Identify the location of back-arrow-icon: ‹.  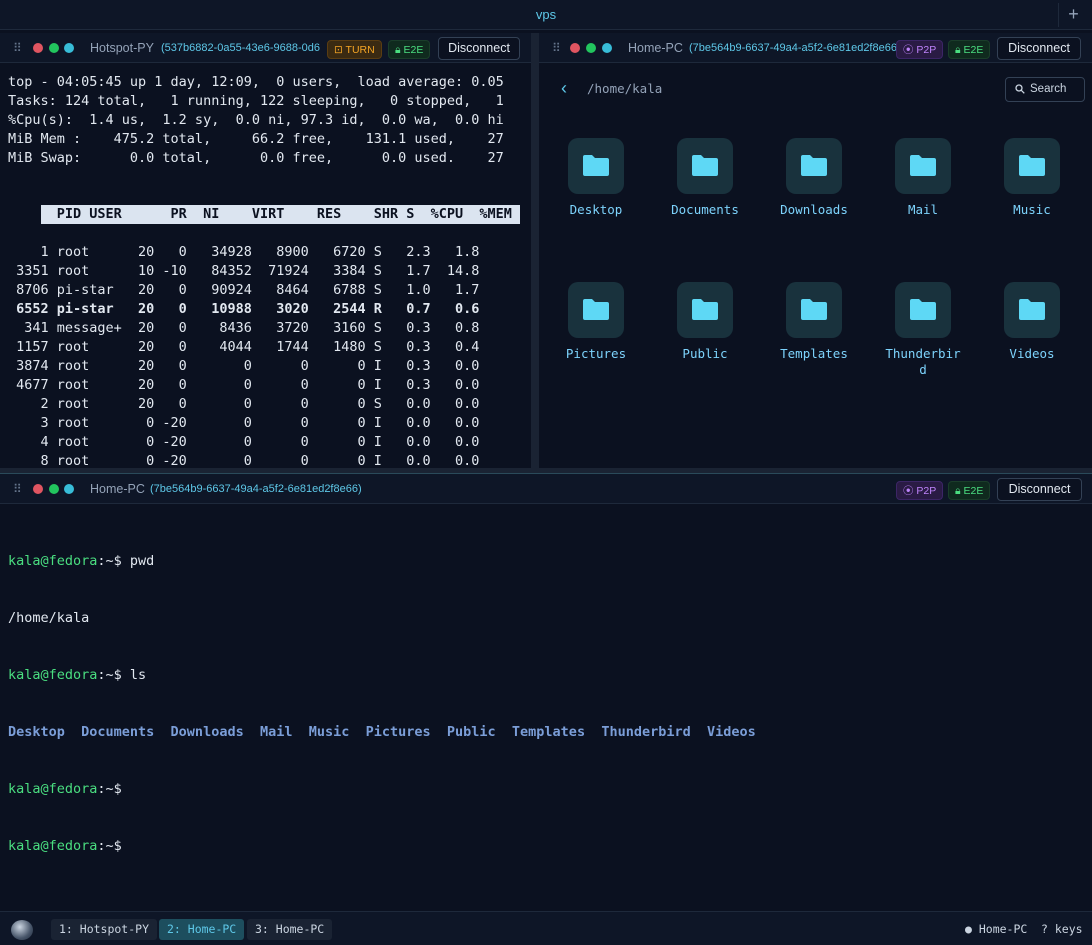
(564, 88).